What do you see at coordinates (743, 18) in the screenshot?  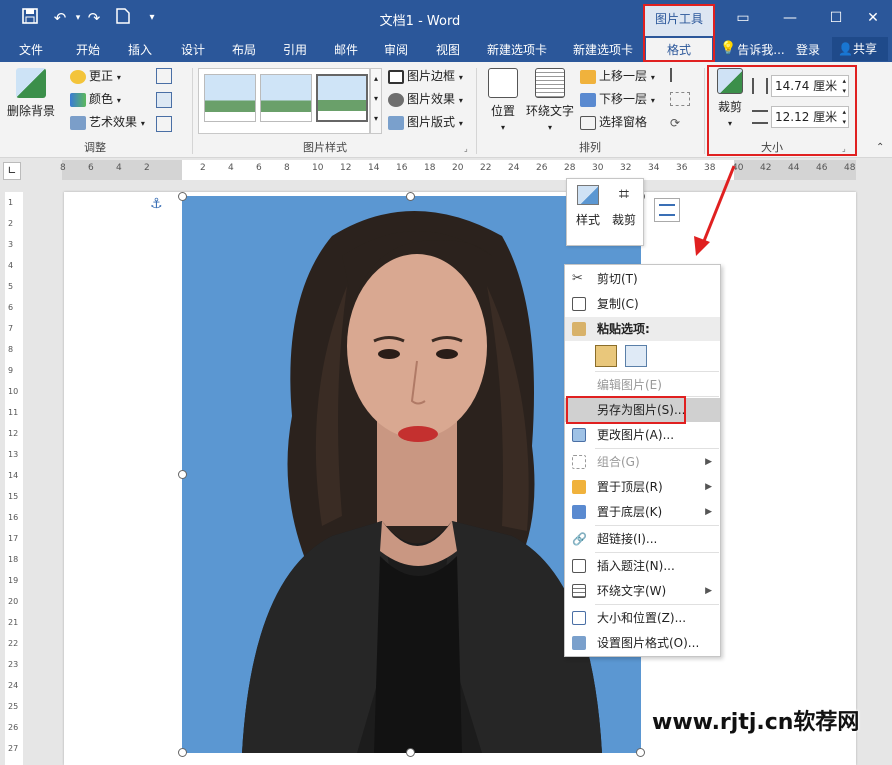 I see `ribbon-display-options-icon: ▭` at bounding box center [743, 18].